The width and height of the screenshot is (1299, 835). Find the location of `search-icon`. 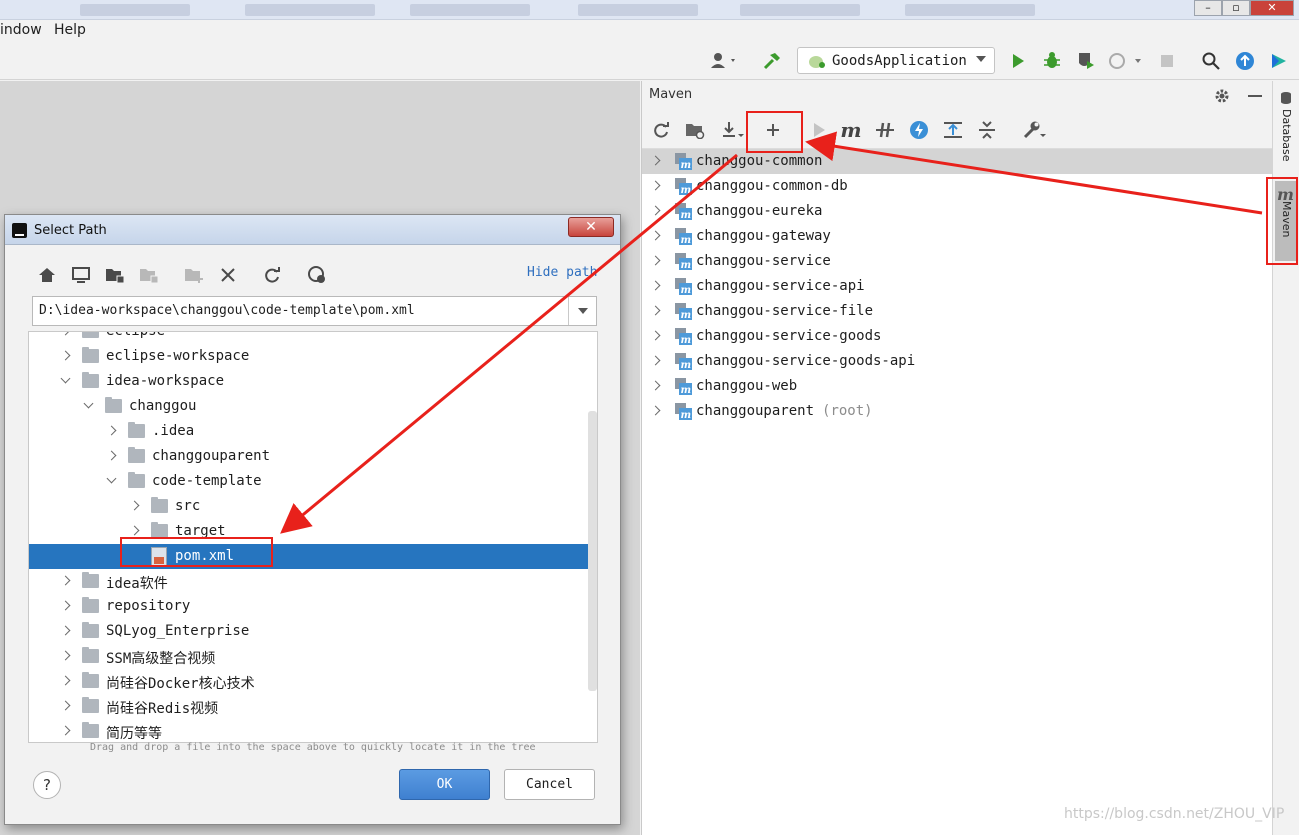

search-icon is located at coordinates (1211, 61).